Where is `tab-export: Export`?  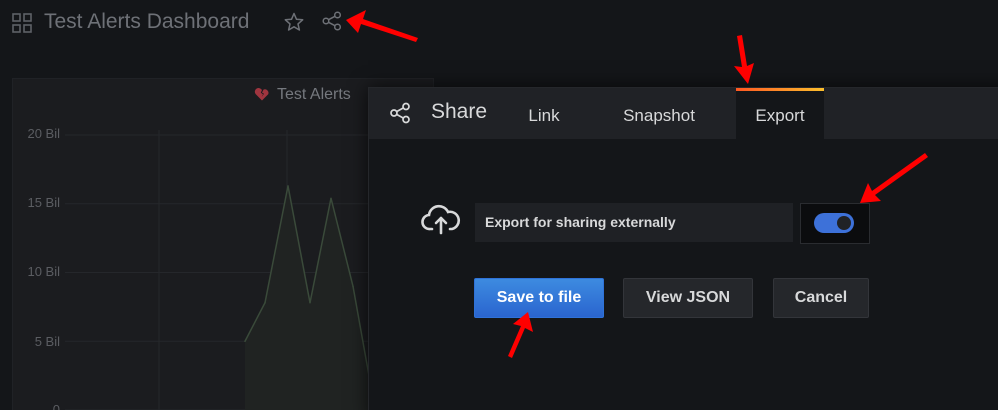 tab-export: Export is located at coordinates (780, 113).